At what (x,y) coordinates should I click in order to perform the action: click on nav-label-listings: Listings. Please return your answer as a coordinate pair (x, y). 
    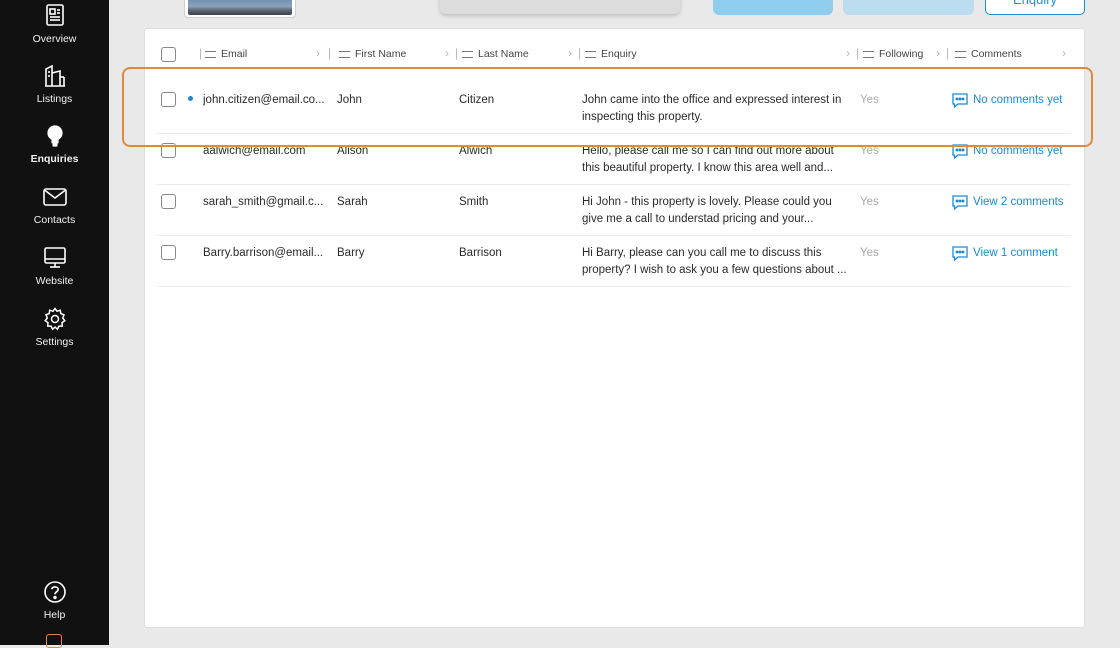
    Looking at the image, I should click on (54, 99).